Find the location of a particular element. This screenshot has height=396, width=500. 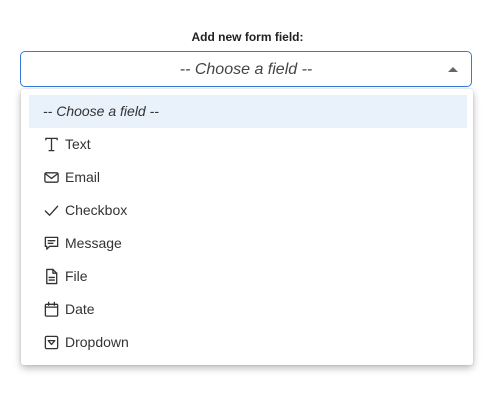

option-label: Dropdown is located at coordinates (97, 342).